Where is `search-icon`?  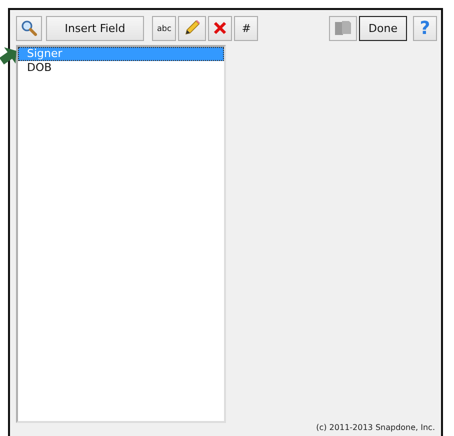 search-icon is located at coordinates (29, 28).